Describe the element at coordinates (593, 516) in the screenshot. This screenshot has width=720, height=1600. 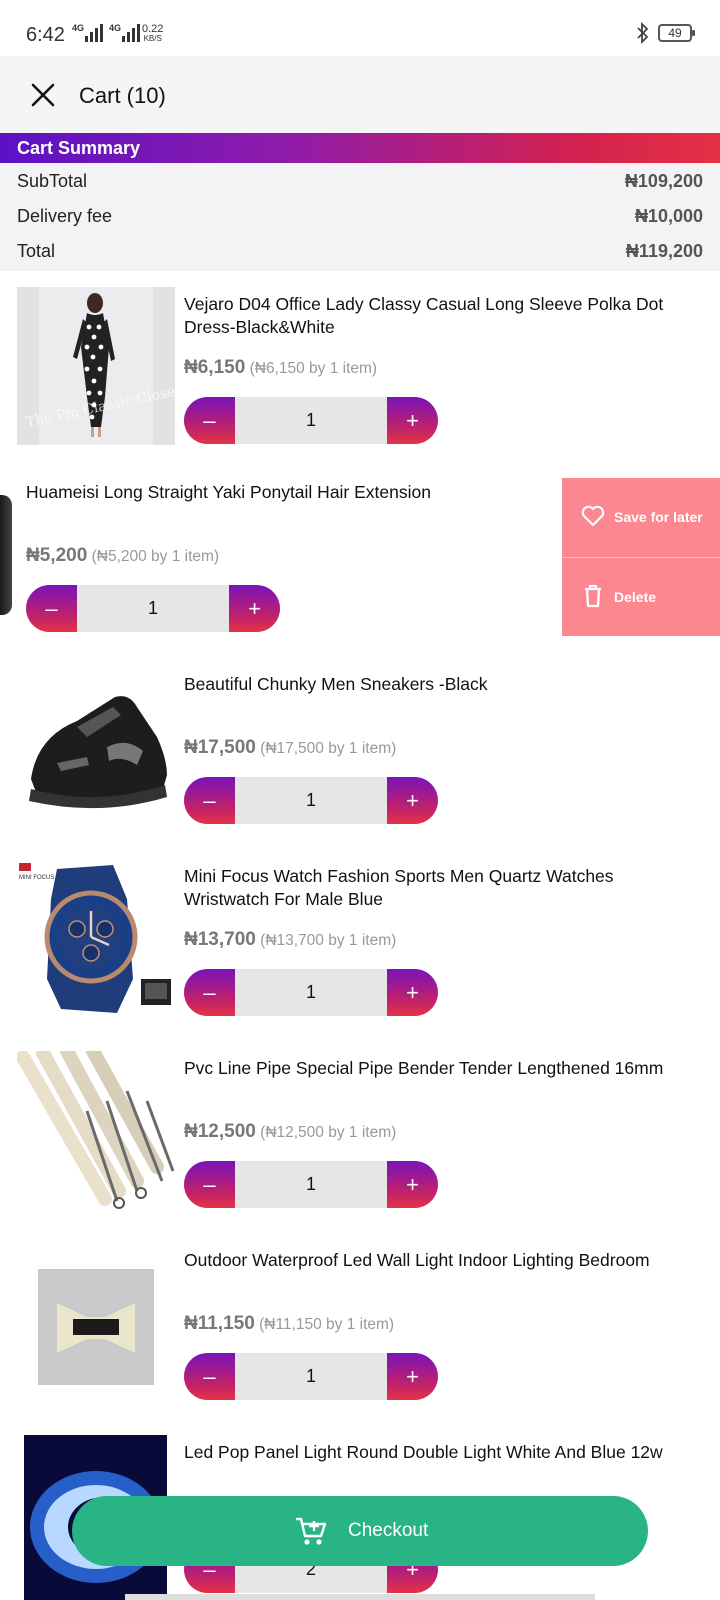
I see `heart-icon` at that location.